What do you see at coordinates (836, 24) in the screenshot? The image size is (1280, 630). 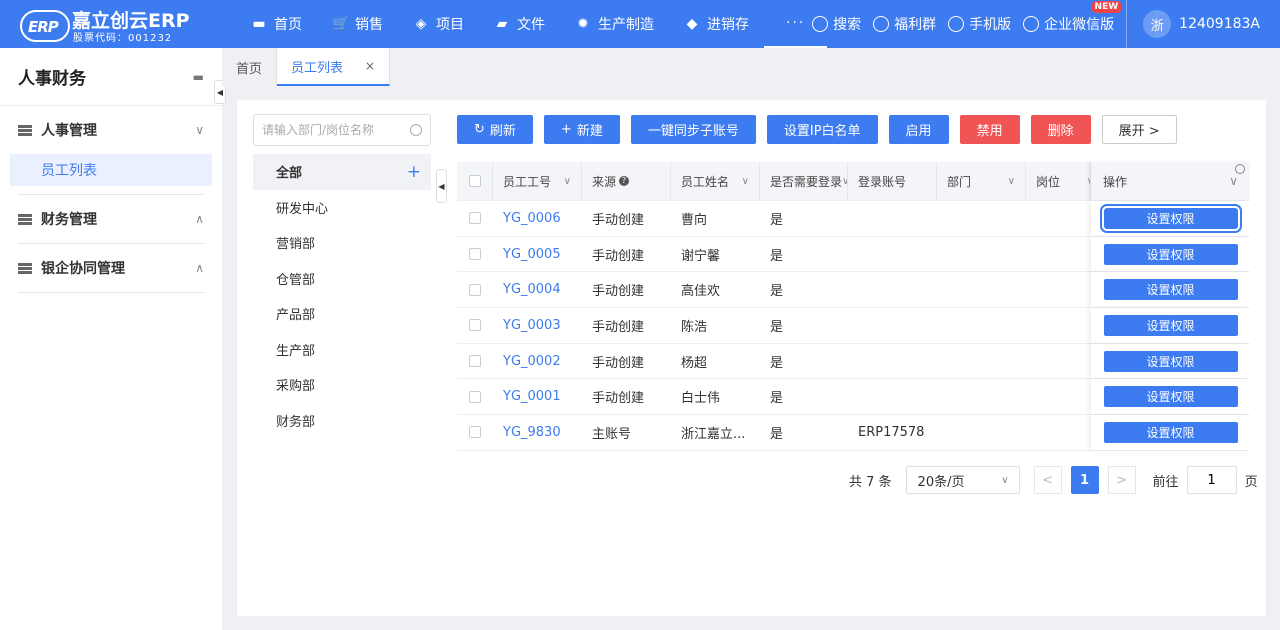 I see `tool-search: 搜索` at bounding box center [836, 24].